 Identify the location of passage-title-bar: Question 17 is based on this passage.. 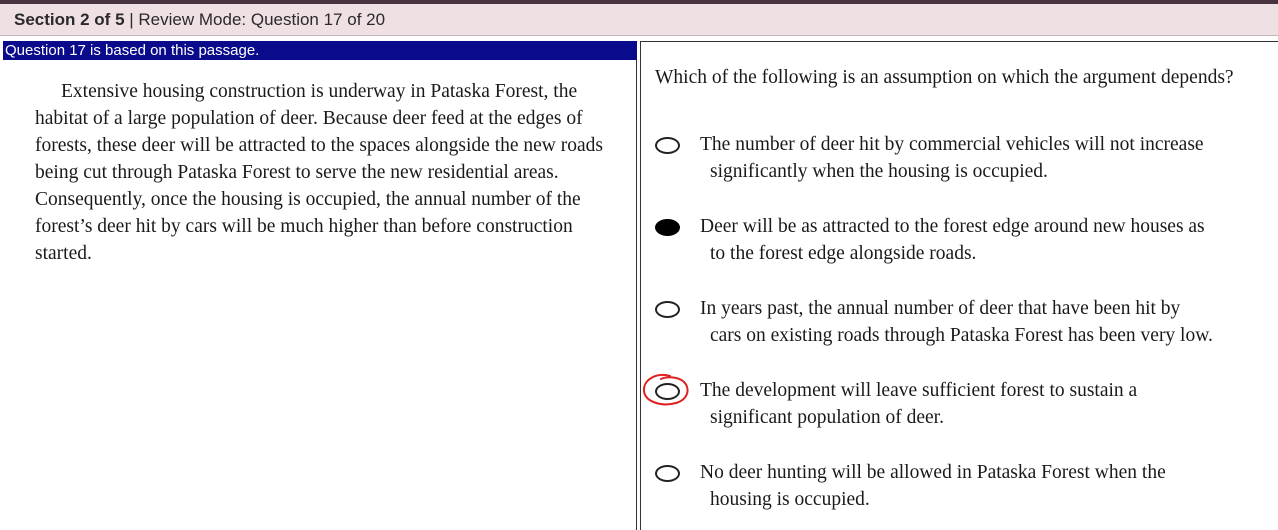
(320, 50).